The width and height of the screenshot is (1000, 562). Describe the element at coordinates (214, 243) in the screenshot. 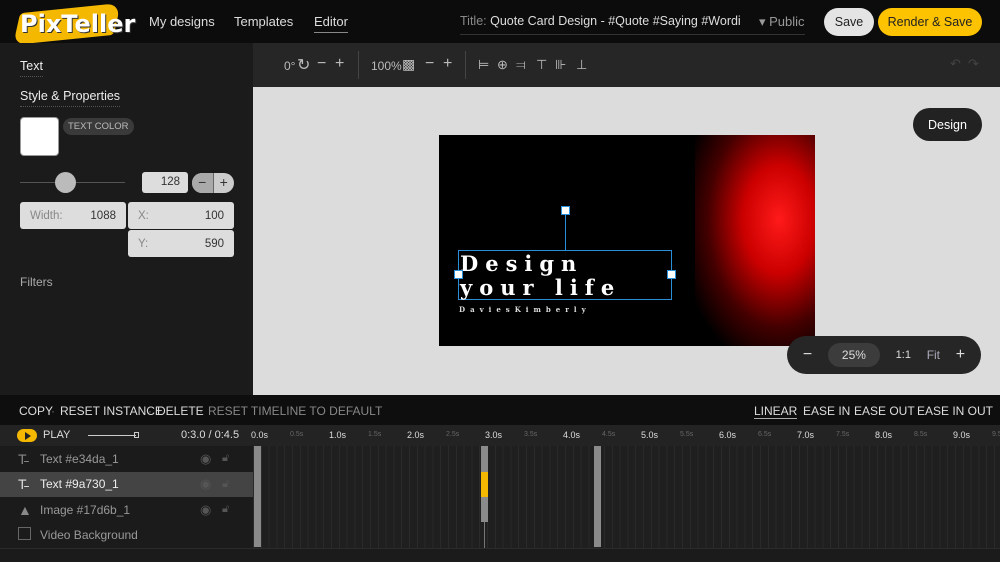

I see `y-value: 590` at that location.